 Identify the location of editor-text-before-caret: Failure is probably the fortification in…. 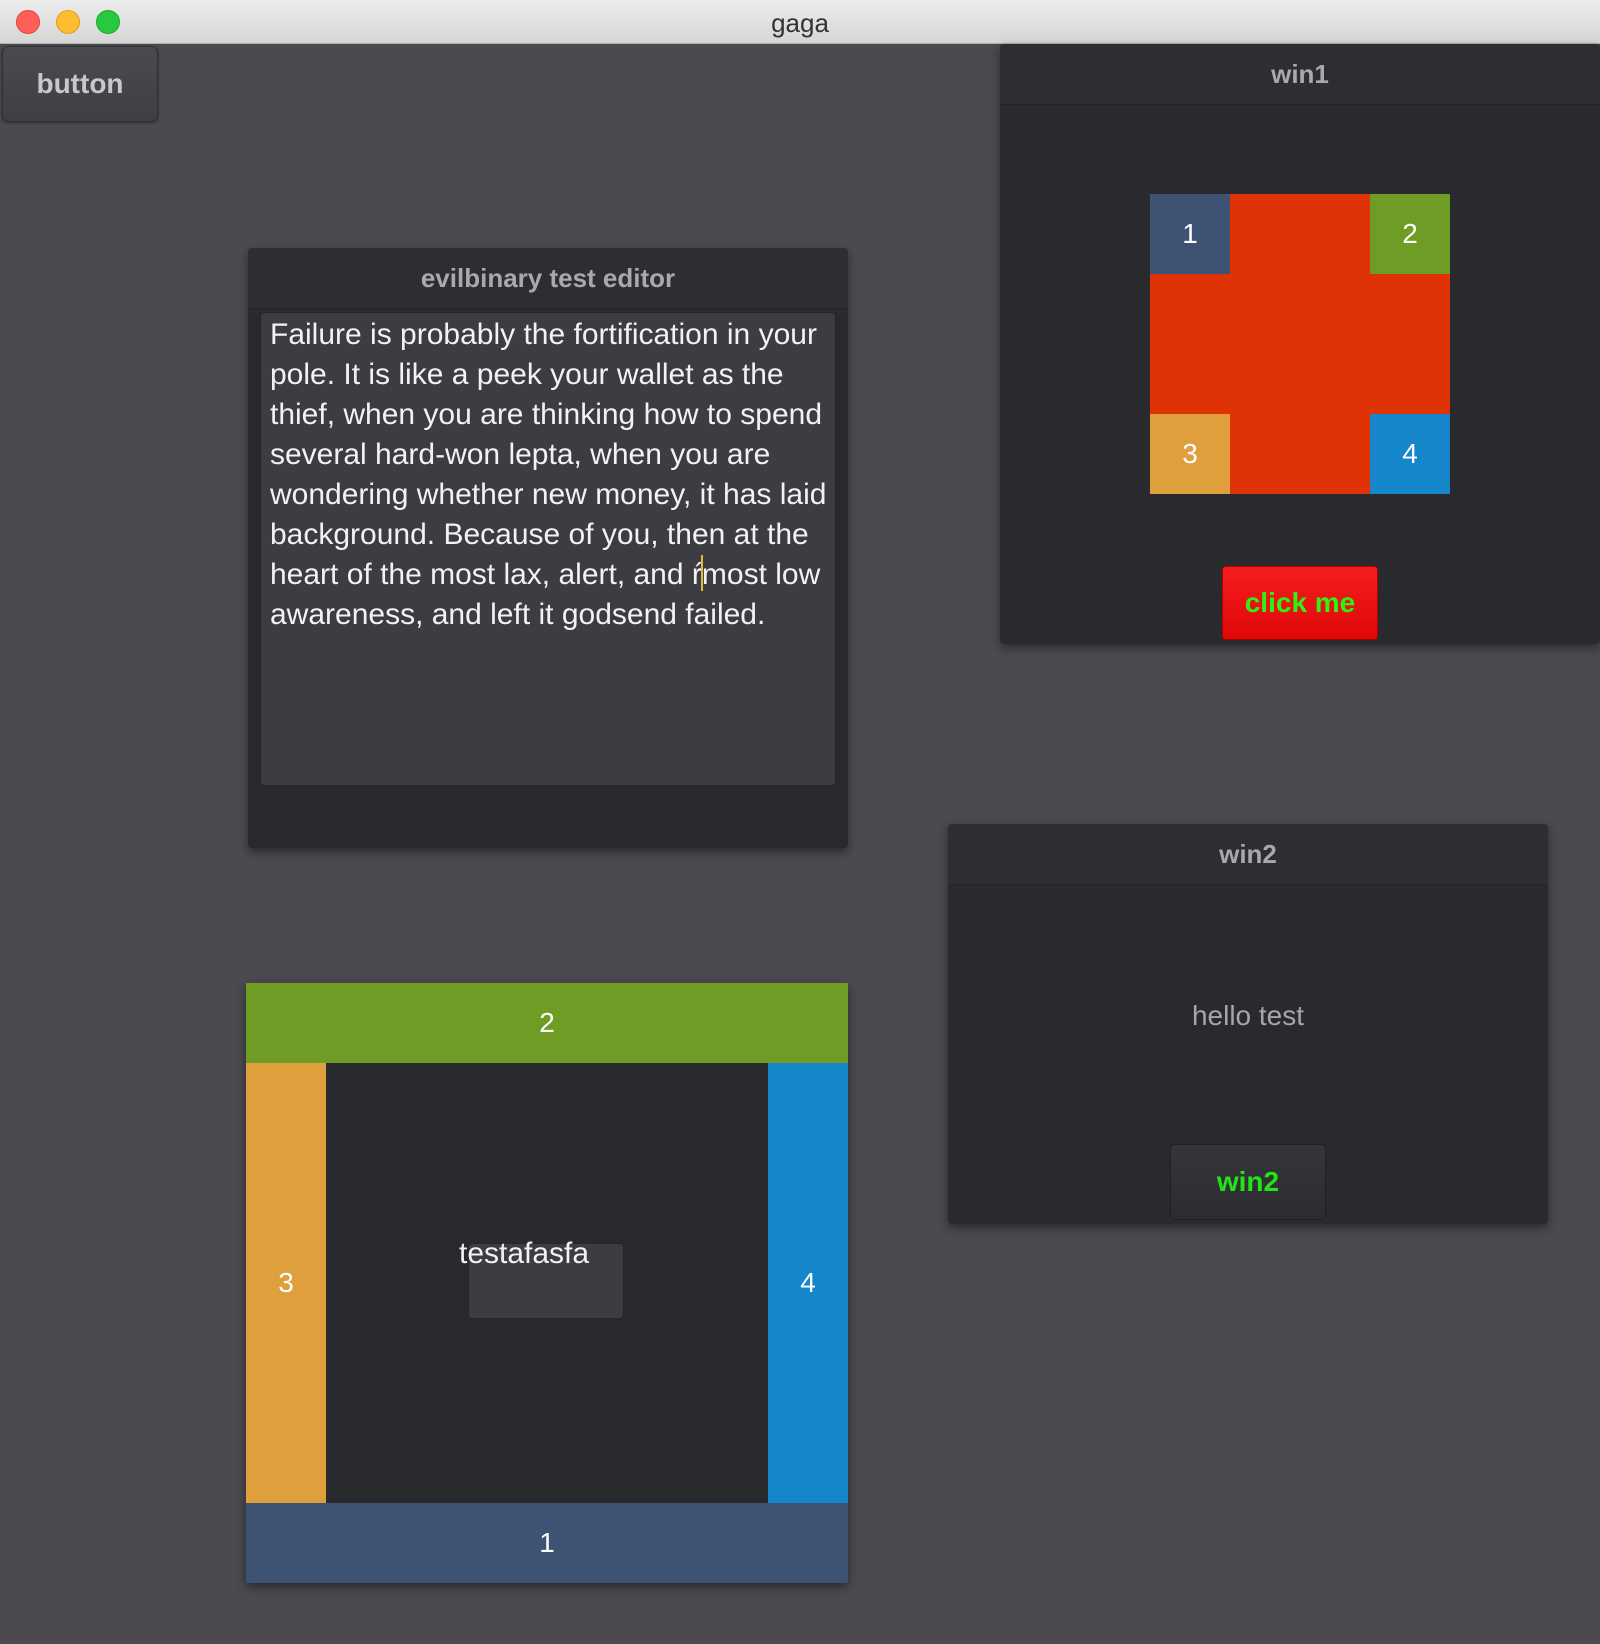
(548, 454).